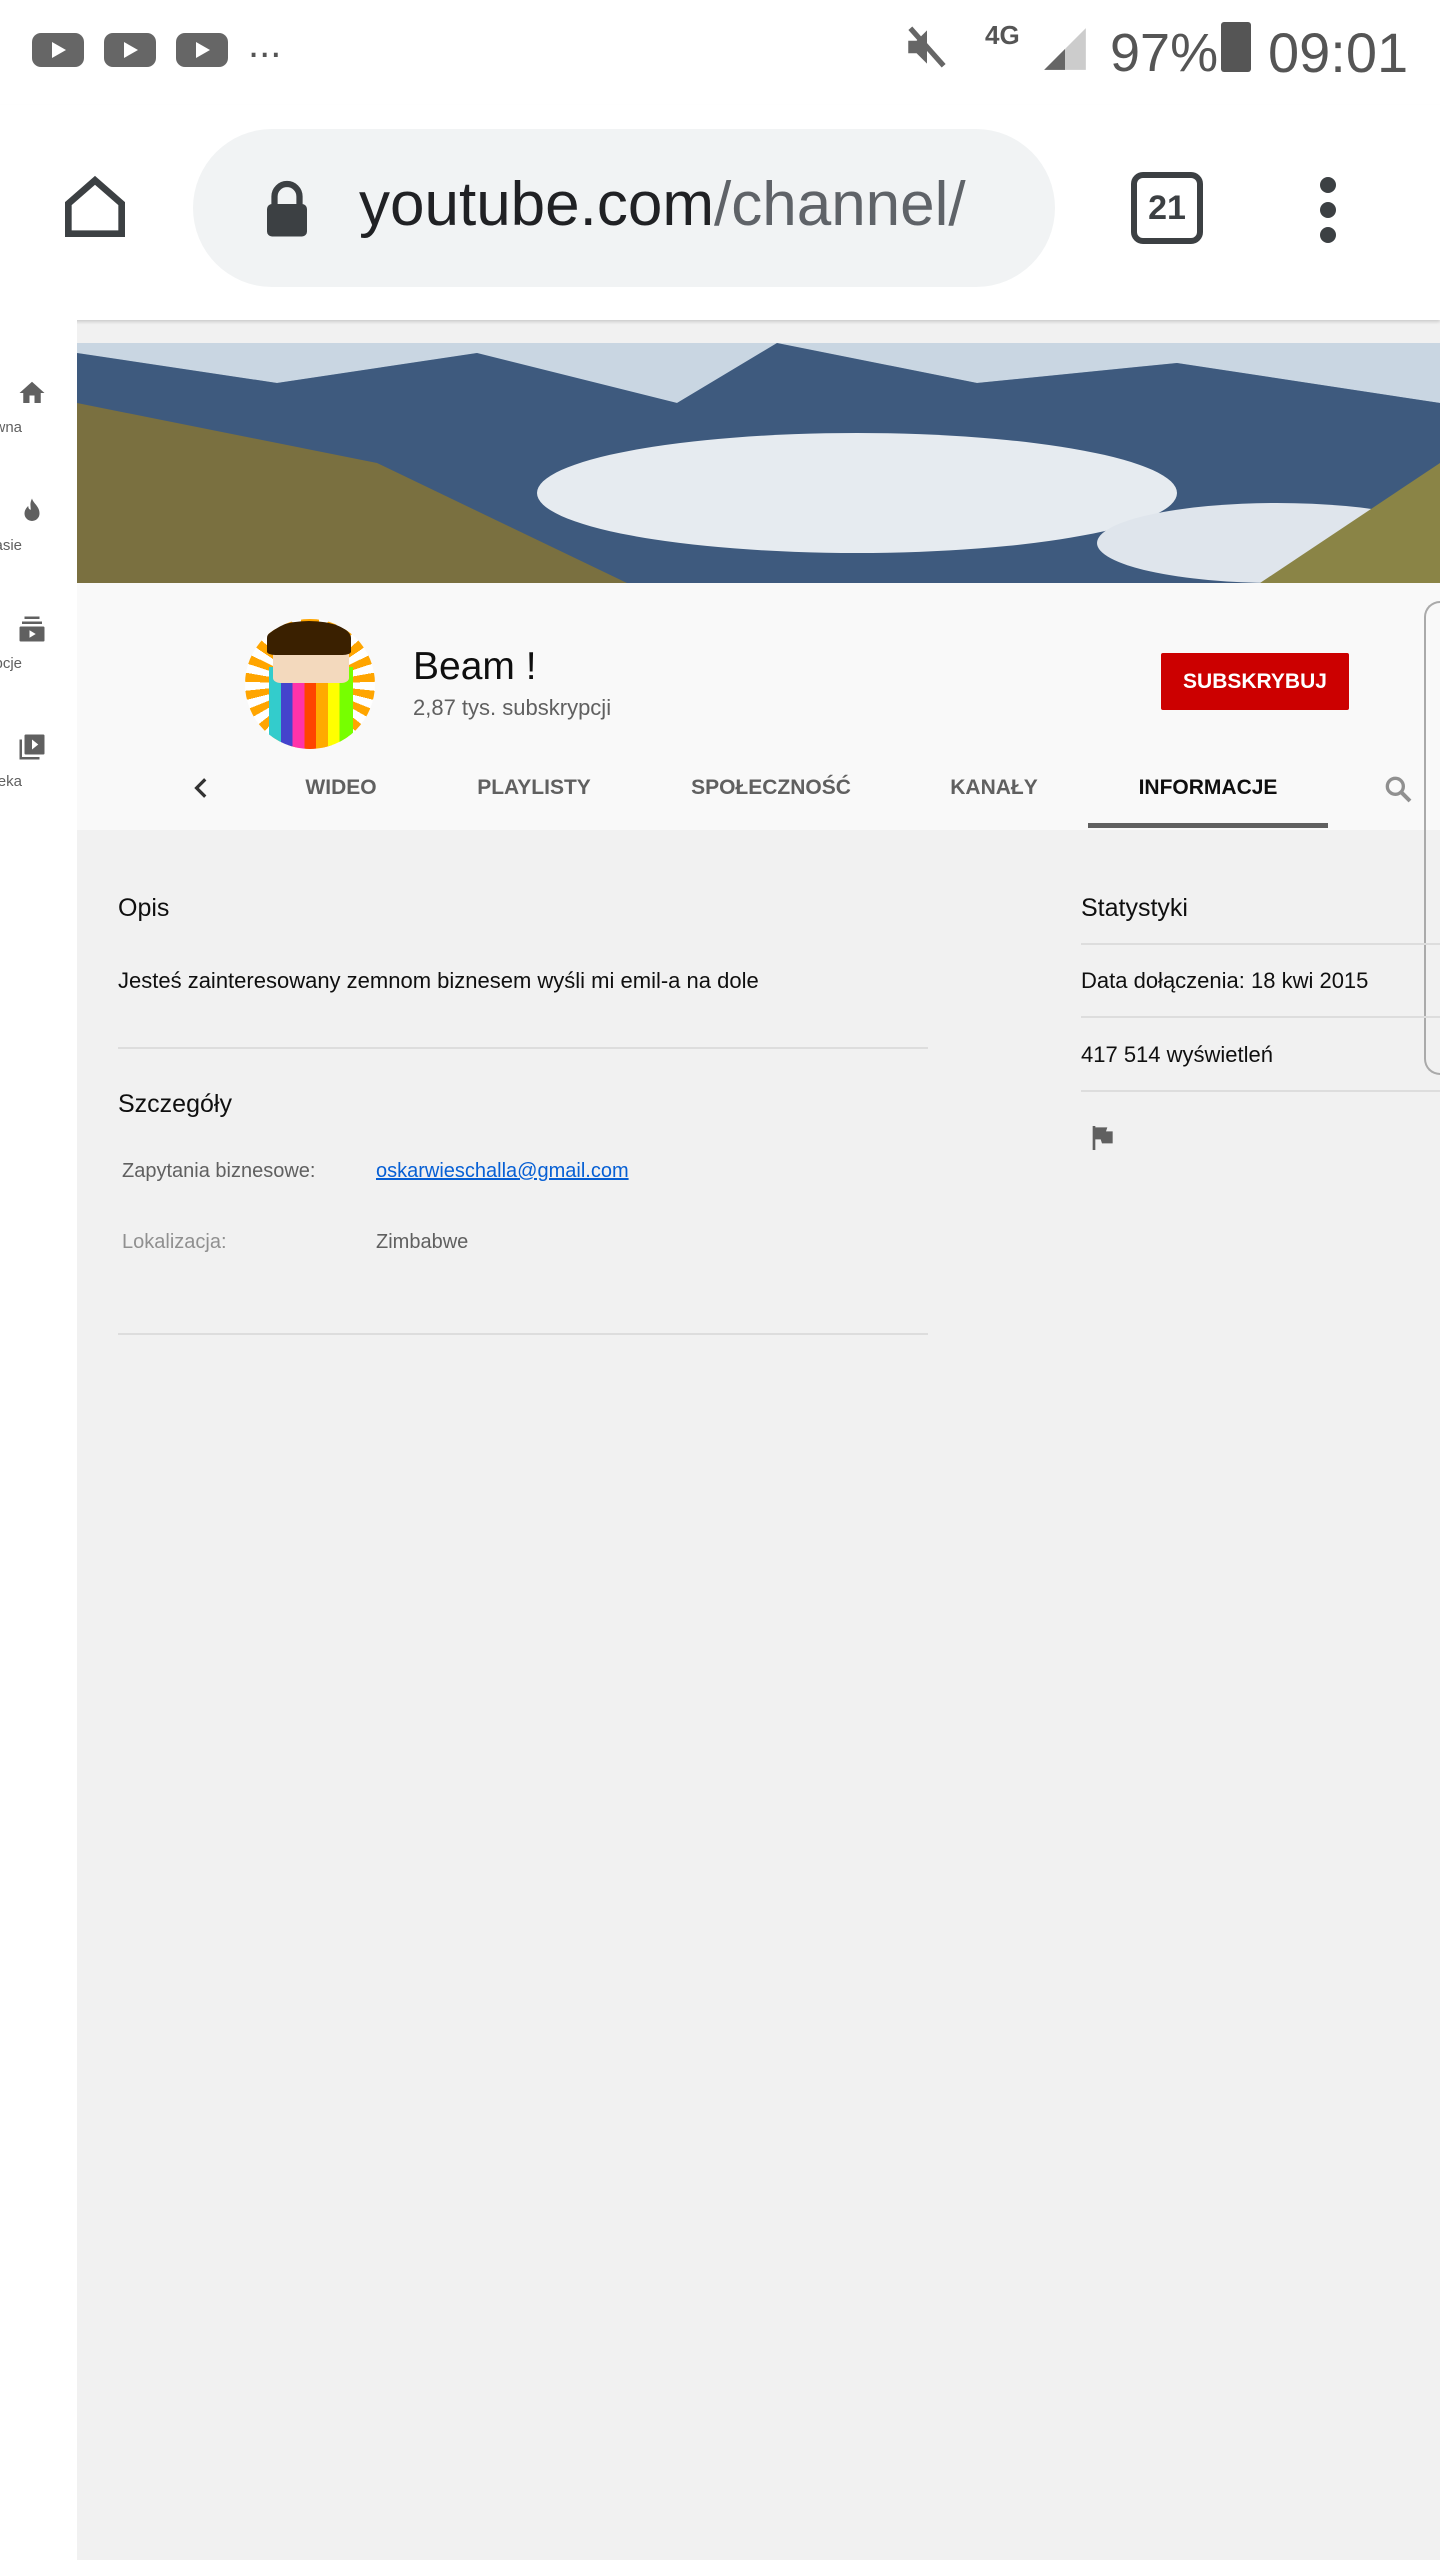  What do you see at coordinates (144, 908) in the screenshot?
I see `description-title: Opis` at bounding box center [144, 908].